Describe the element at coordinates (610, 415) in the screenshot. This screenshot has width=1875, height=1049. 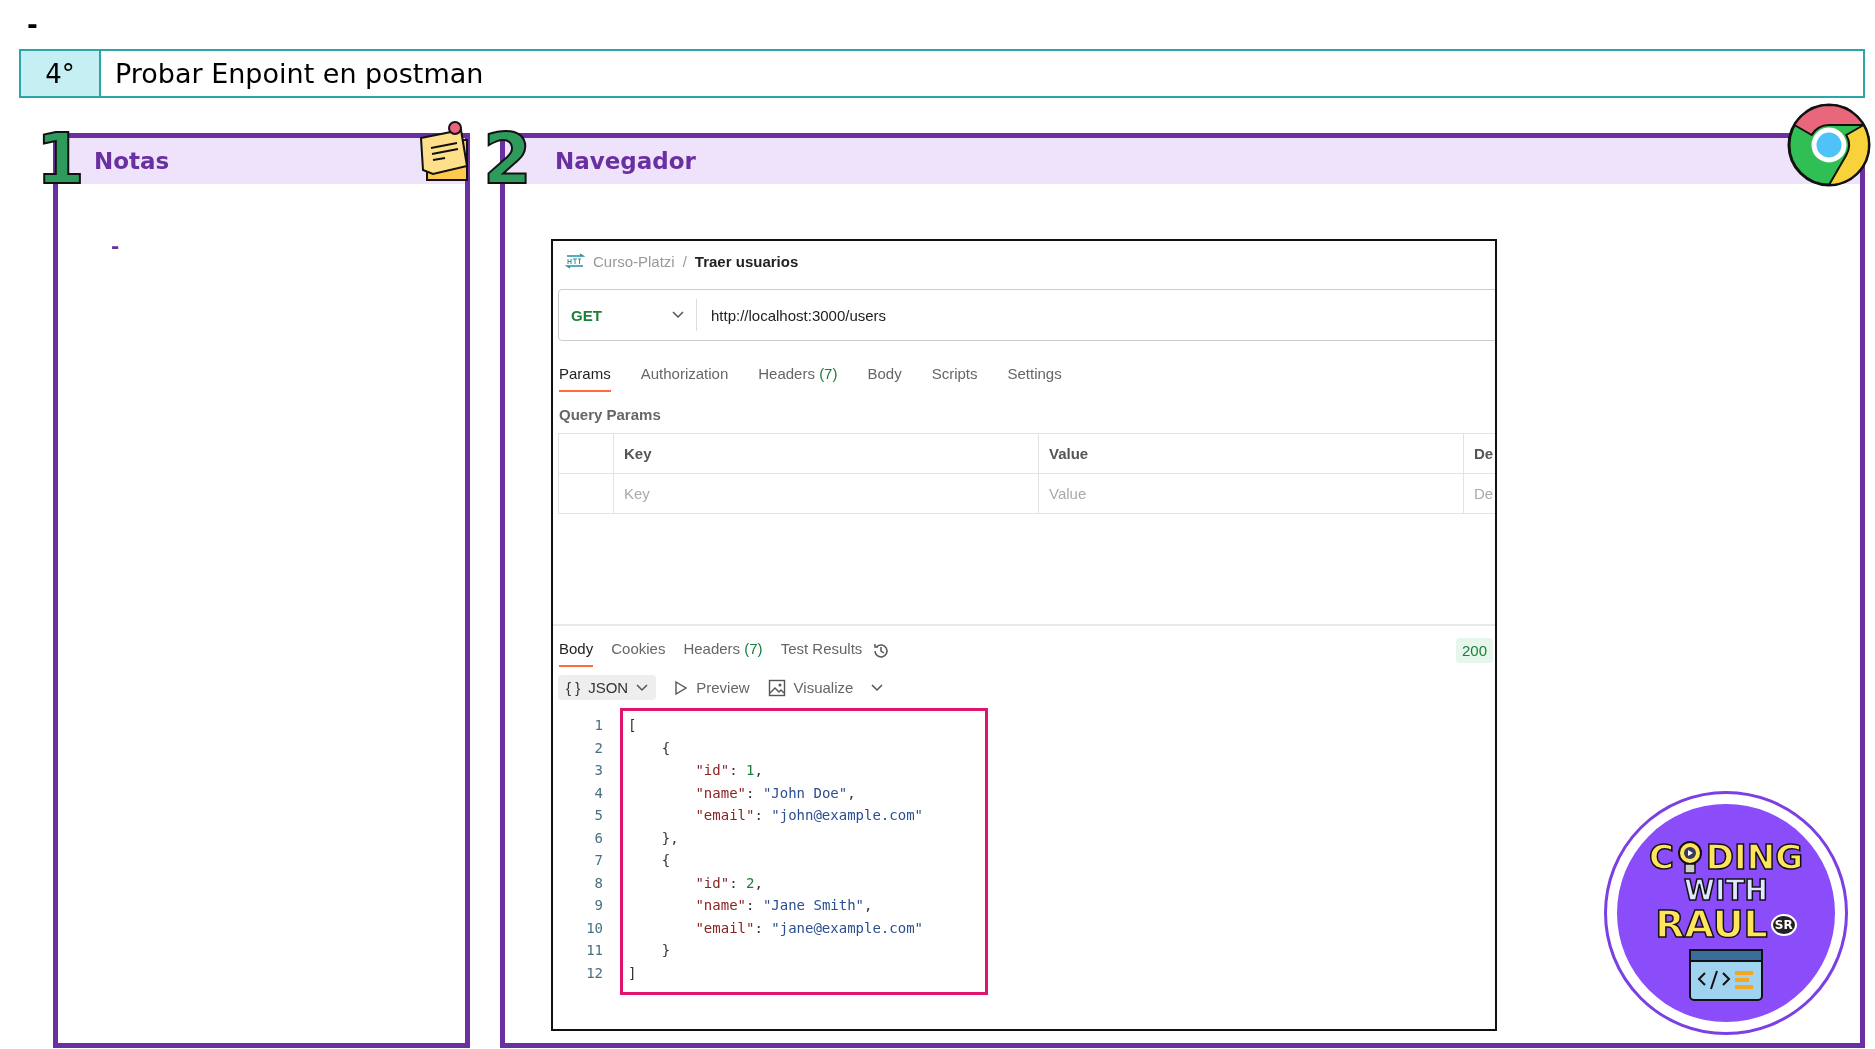
I see `section-title: Query Params` at that location.